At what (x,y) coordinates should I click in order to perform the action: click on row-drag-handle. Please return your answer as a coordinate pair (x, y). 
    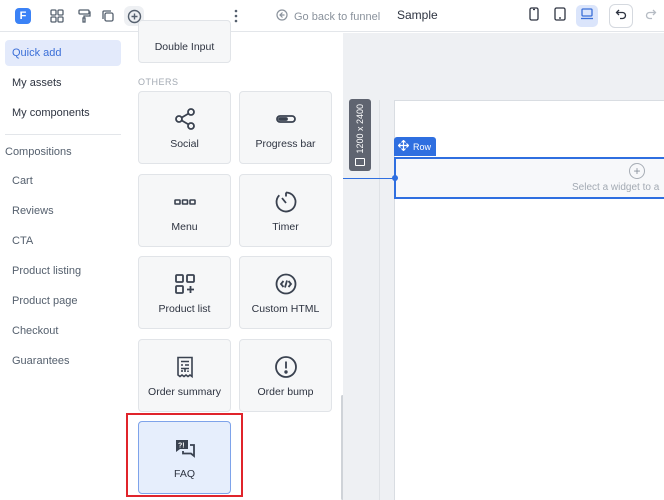
    Looking at the image, I should click on (395, 178).